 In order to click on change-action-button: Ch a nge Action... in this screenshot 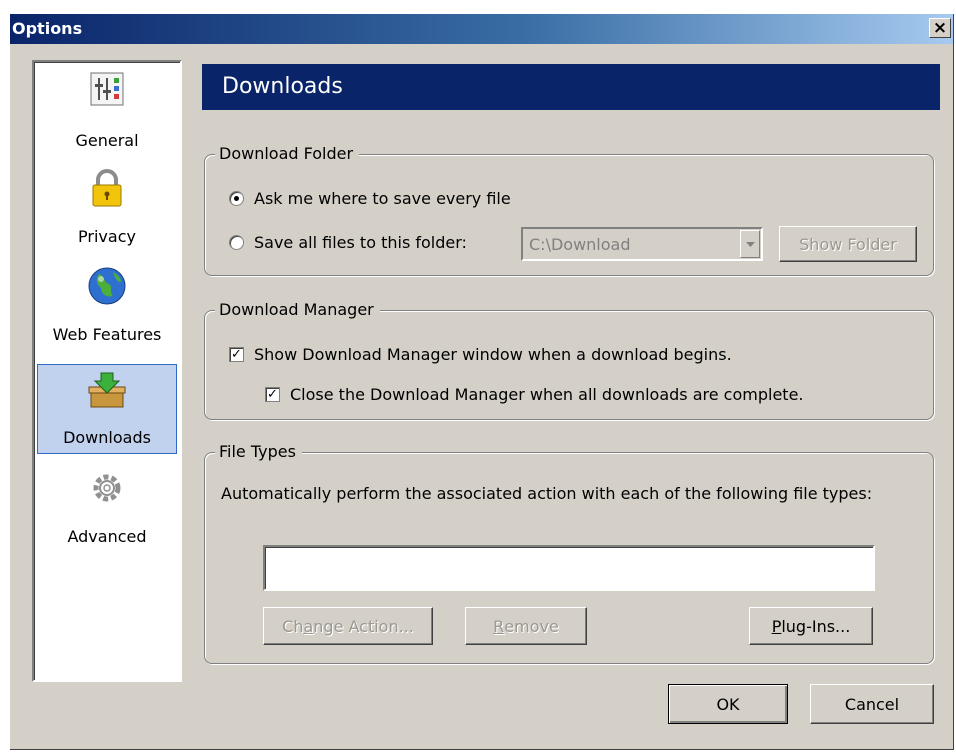, I will do `click(348, 626)`.